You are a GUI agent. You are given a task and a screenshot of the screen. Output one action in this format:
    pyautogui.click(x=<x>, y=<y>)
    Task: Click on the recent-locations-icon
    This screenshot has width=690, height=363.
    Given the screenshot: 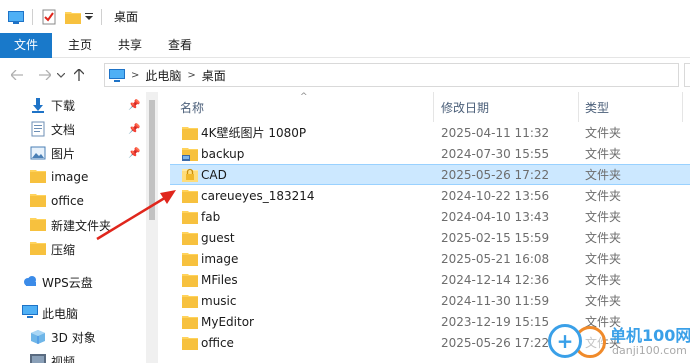 What is the action you would take?
    pyautogui.click(x=61, y=75)
    